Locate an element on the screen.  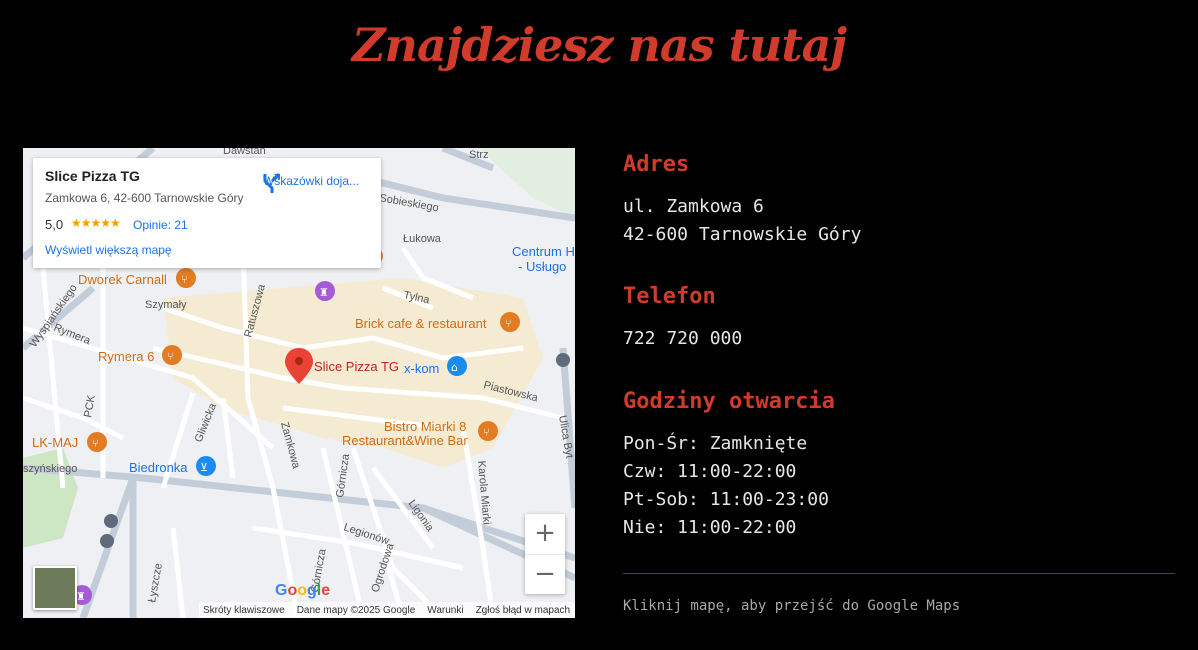
poi-label: Centrum H is located at coordinates (543, 251).